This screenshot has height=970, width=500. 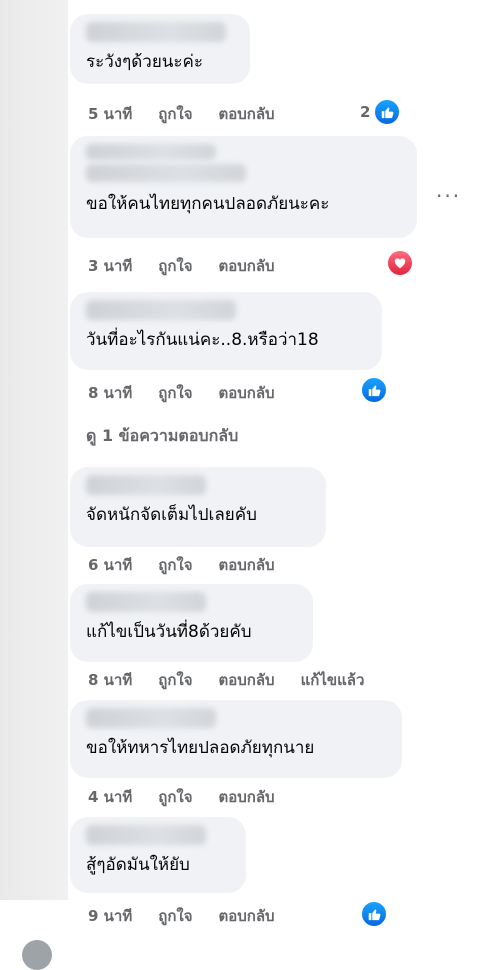 I want to click on comment-bubble: วันที่อะไรกันแน่คะ..8.หรือว่า18, so click(x=226, y=331).